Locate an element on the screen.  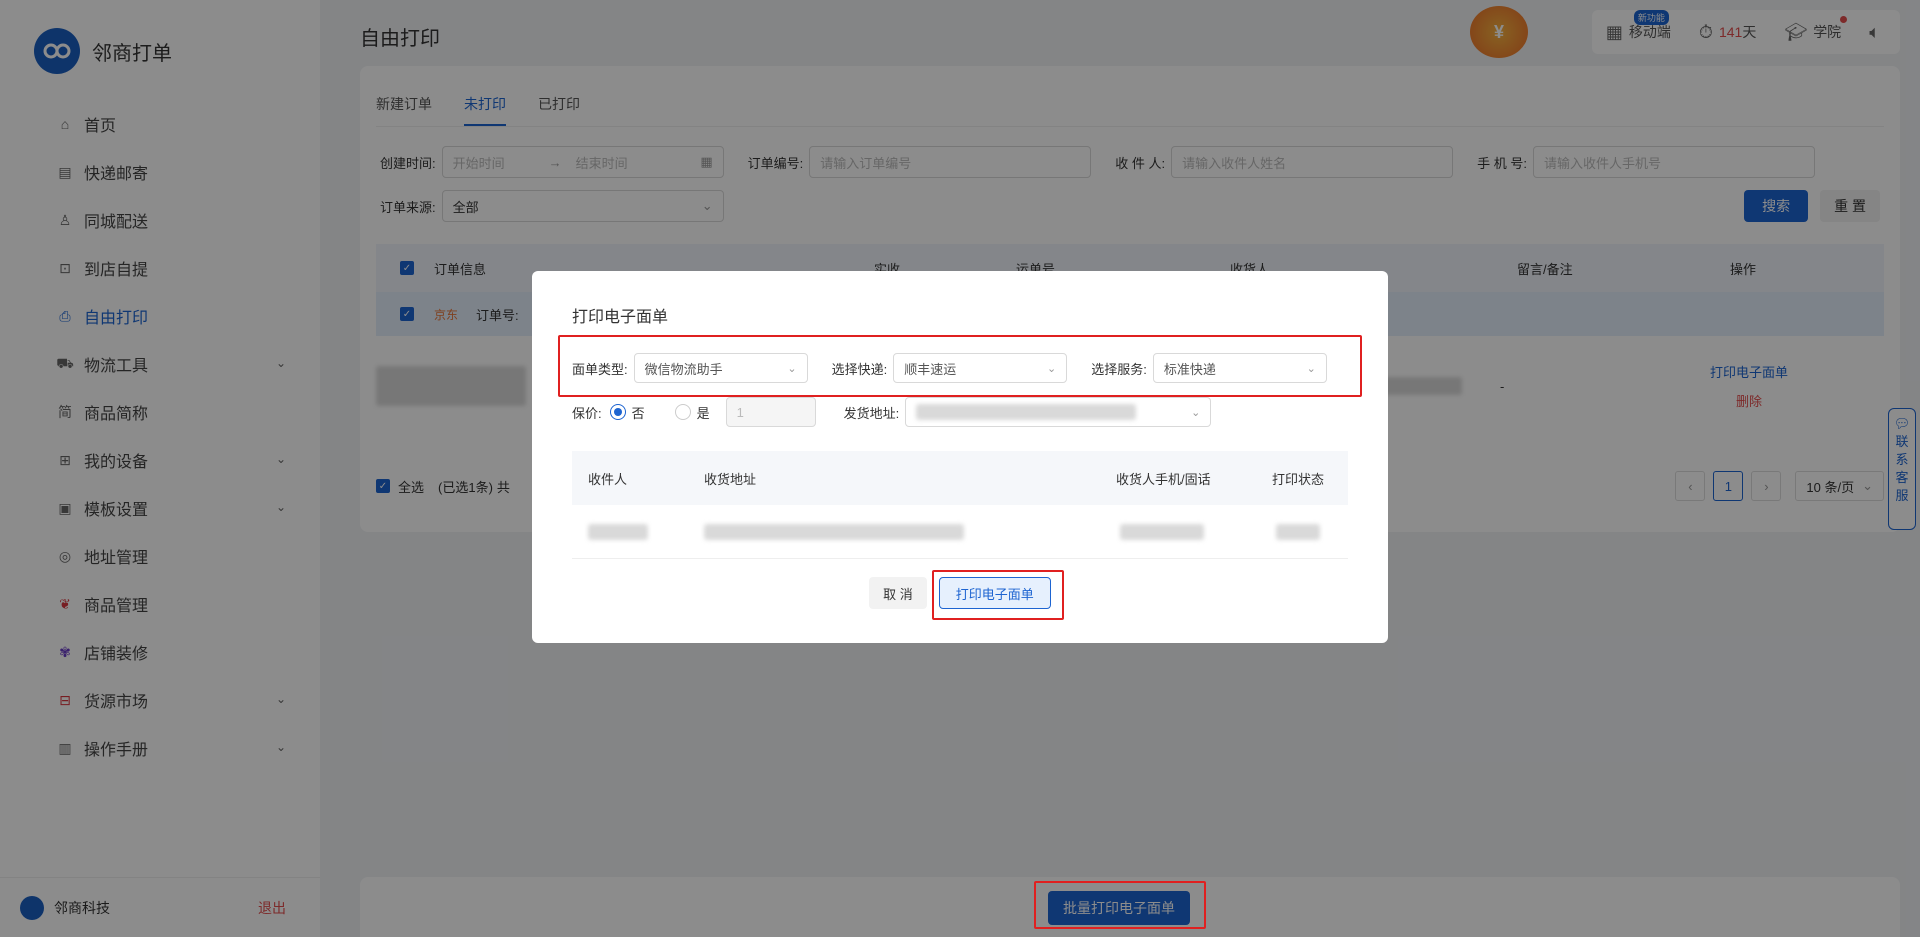
col-receiver: 收件人 is located at coordinates (608, 479).